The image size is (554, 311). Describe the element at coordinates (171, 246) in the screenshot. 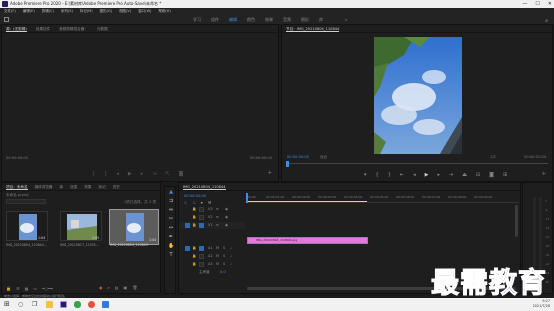

I see `hand-tool-icon: ✋` at that location.